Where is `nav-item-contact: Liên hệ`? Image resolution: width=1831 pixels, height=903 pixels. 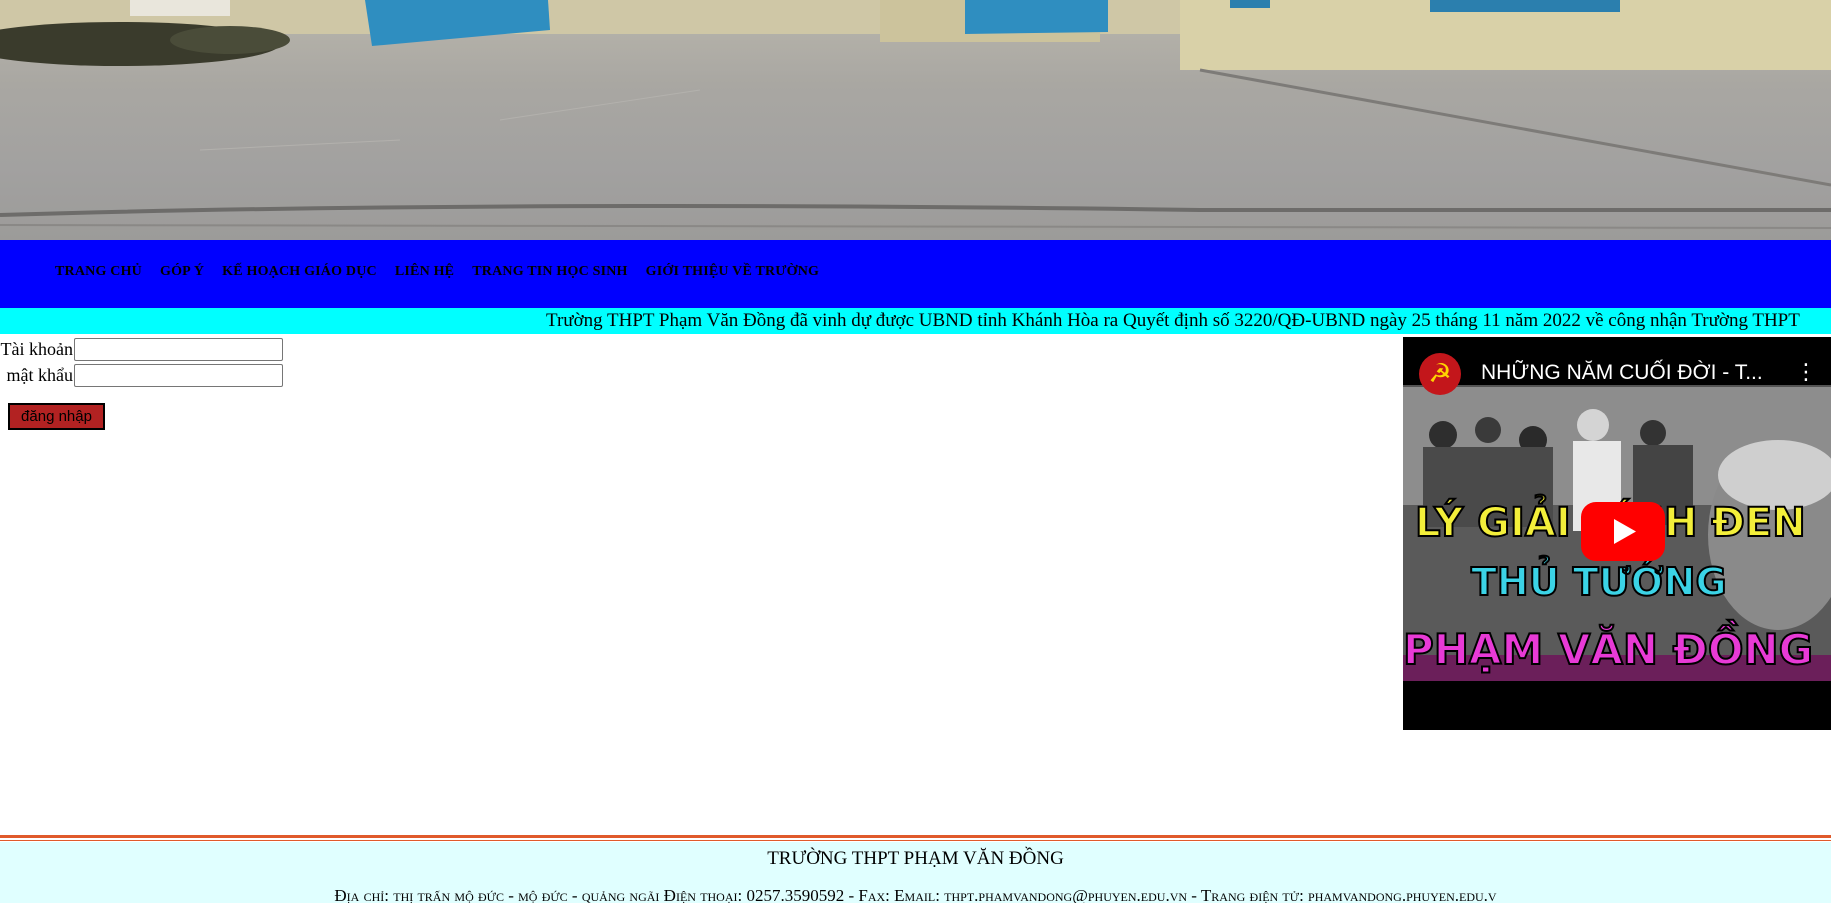
nav-item-contact: Liên hệ is located at coordinates (424, 272).